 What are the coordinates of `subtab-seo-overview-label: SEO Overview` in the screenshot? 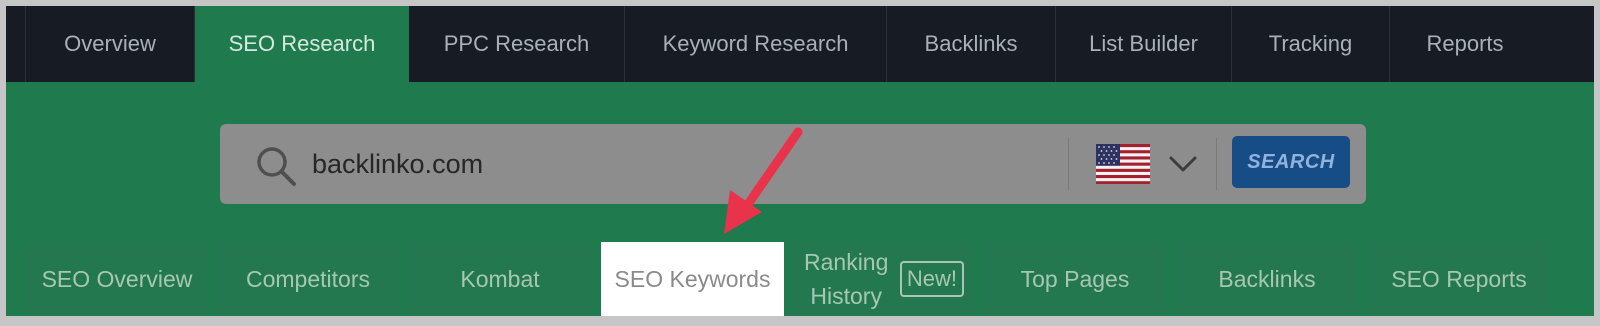 It's located at (117, 278).